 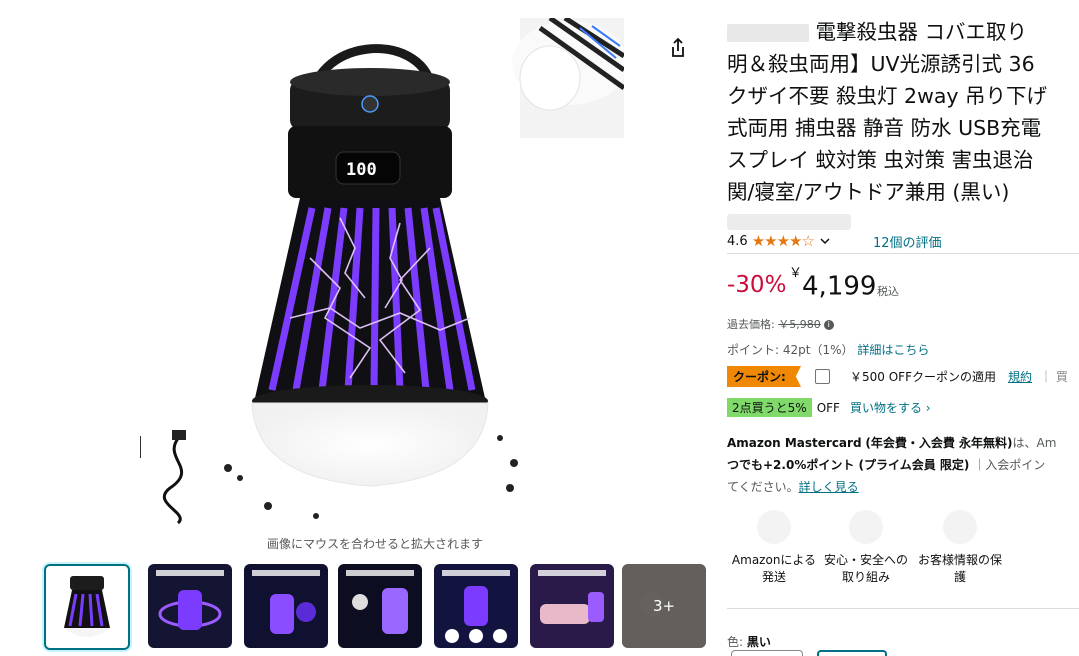 I want to click on rating-summary: 4.6 ★★★★☆, so click(x=778, y=241).